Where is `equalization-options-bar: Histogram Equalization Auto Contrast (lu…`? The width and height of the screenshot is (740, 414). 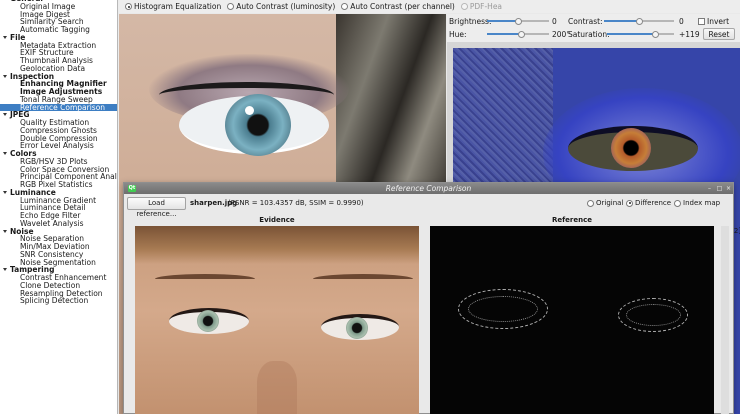
equalization-options-bar: Histogram Equalization Auto Contrast (lu… is located at coordinates (429, 6).